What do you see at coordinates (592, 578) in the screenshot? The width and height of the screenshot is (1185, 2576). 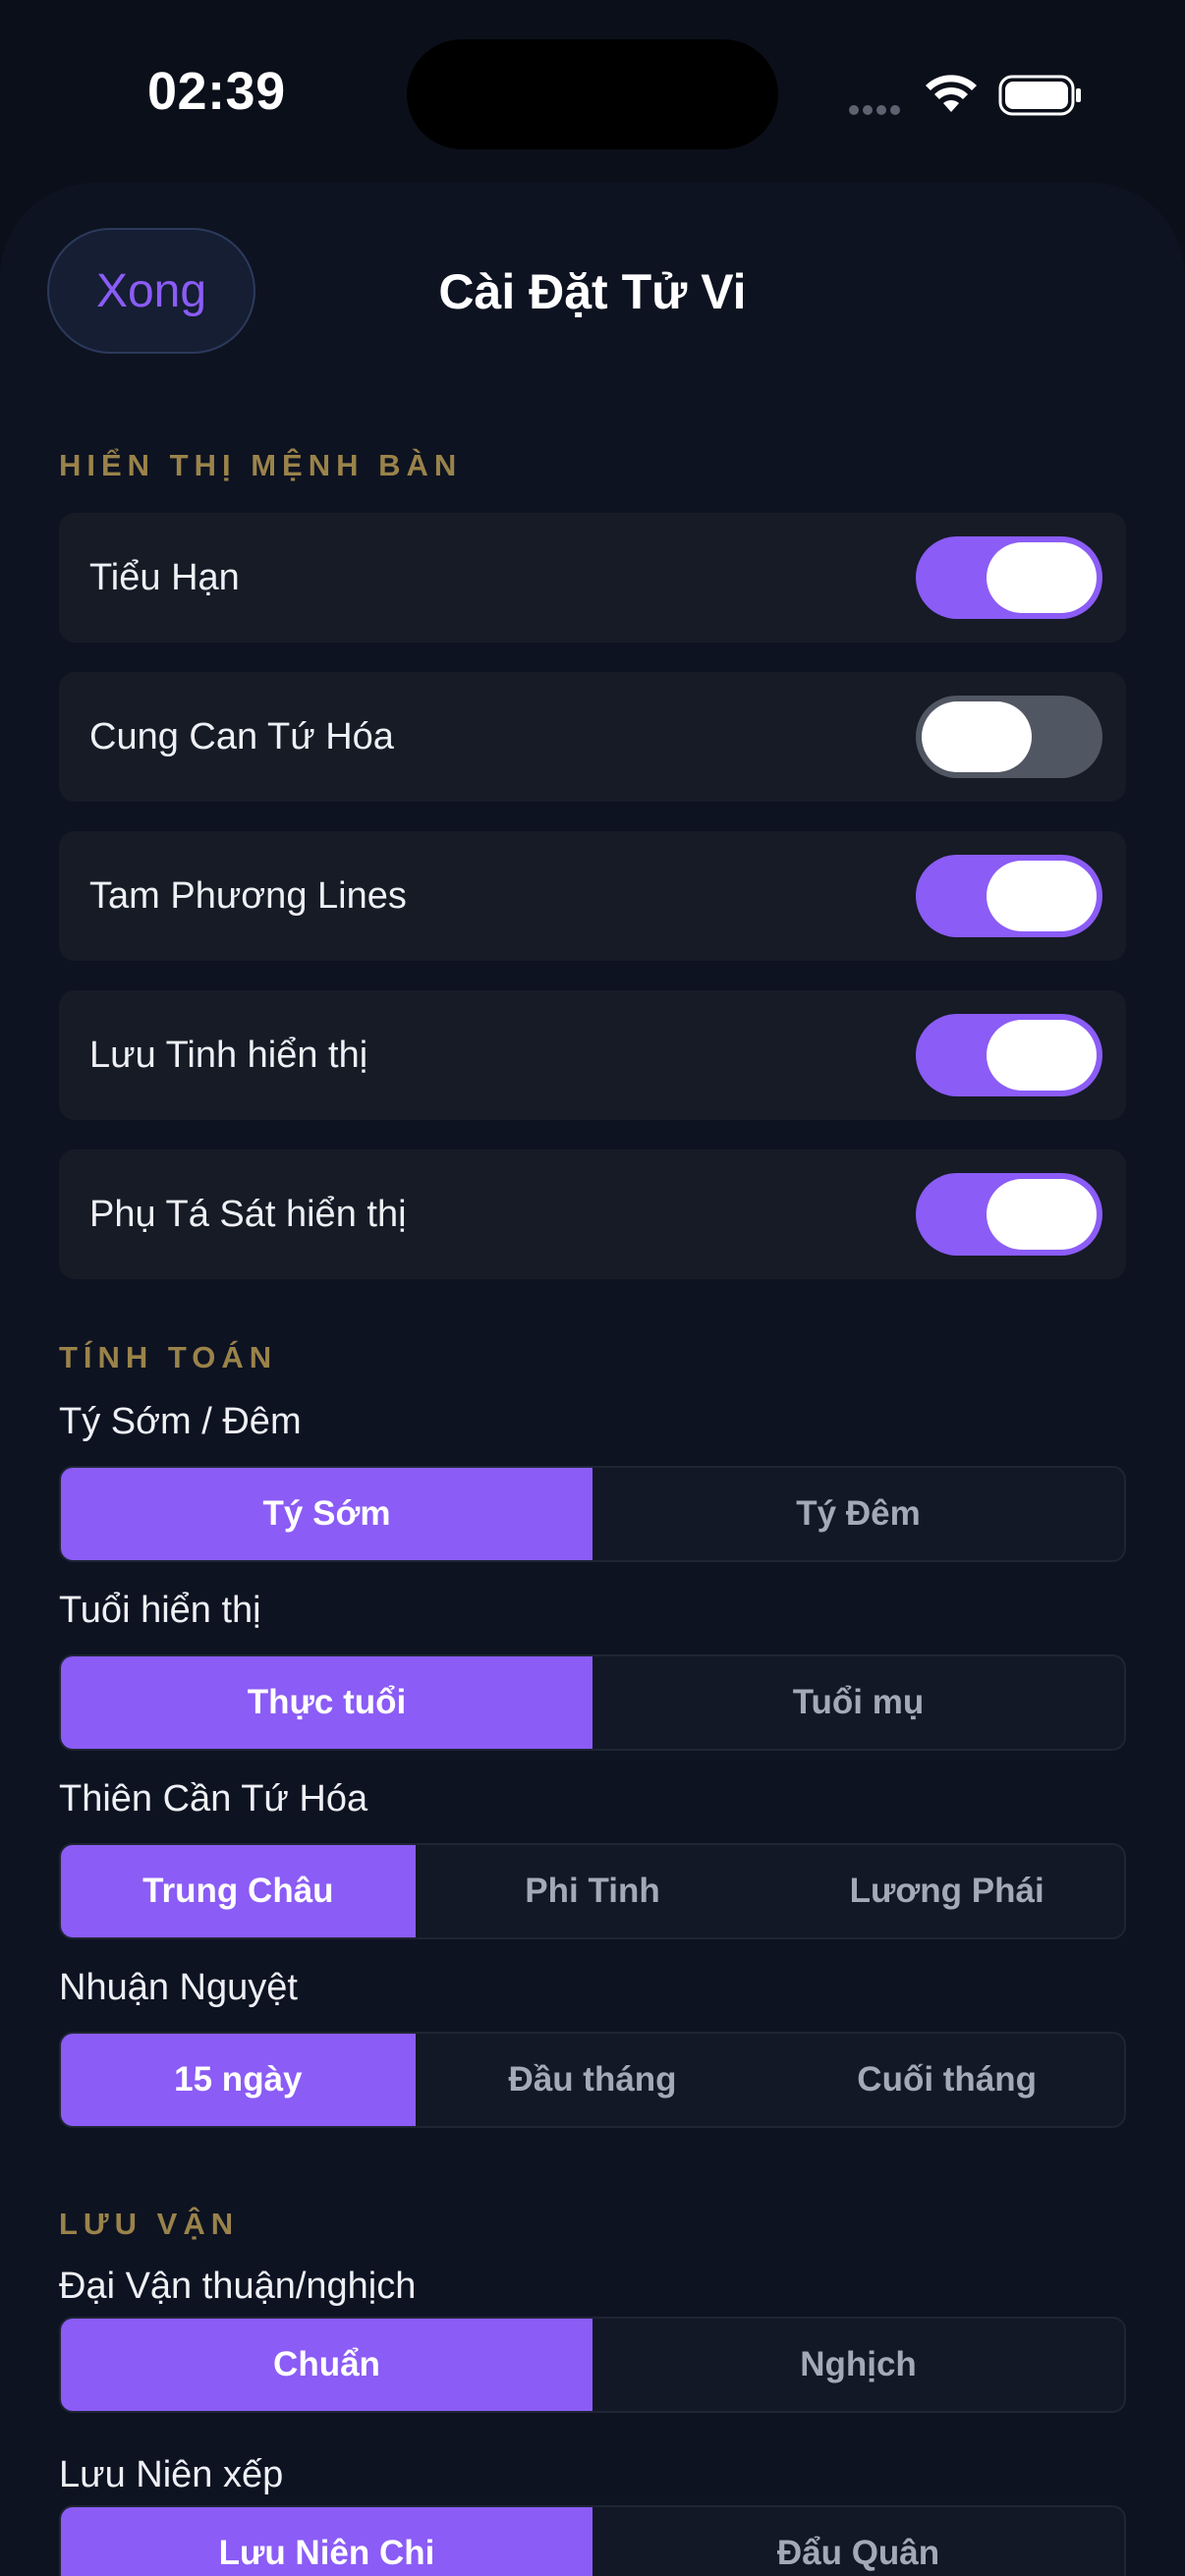 I see `toggle-row-tieu-han: Tiểu Hạn` at bounding box center [592, 578].